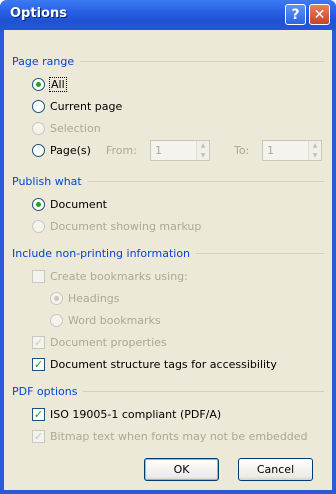  Describe the element at coordinates (38, 84) in the screenshot. I see `radio-all-circle` at that location.